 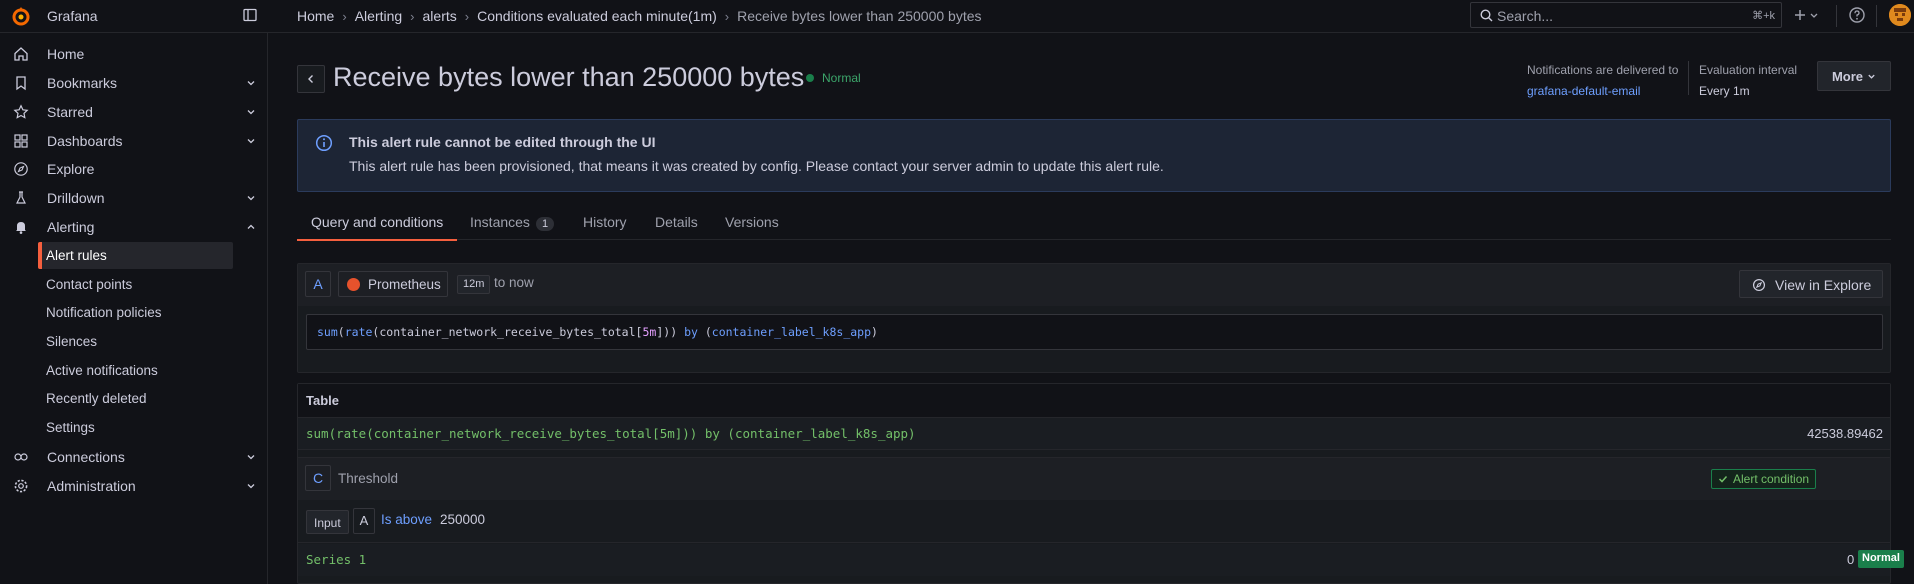 I want to click on sidebar-item-administration: Administration, so click(x=134, y=486).